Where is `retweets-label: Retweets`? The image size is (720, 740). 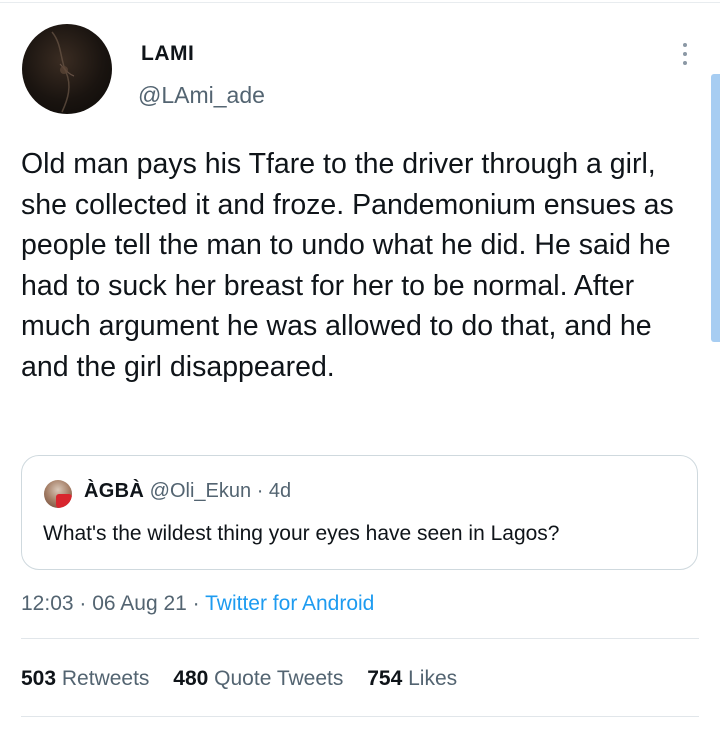
retweets-label: Retweets is located at coordinates (105, 678).